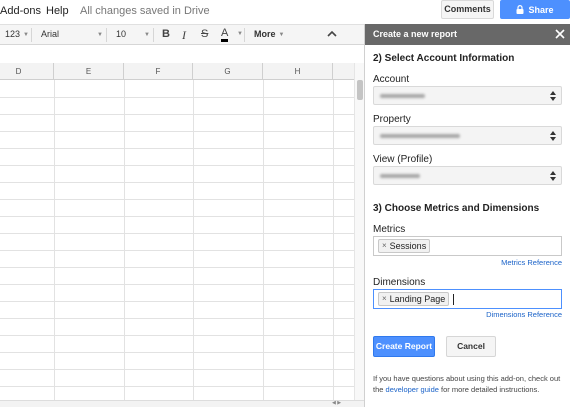 The width and height of the screenshot is (570, 407). Describe the element at coordinates (456, 208) in the screenshot. I see `section-title-metrics: 3) Choose Metrics and Dimensions` at that location.